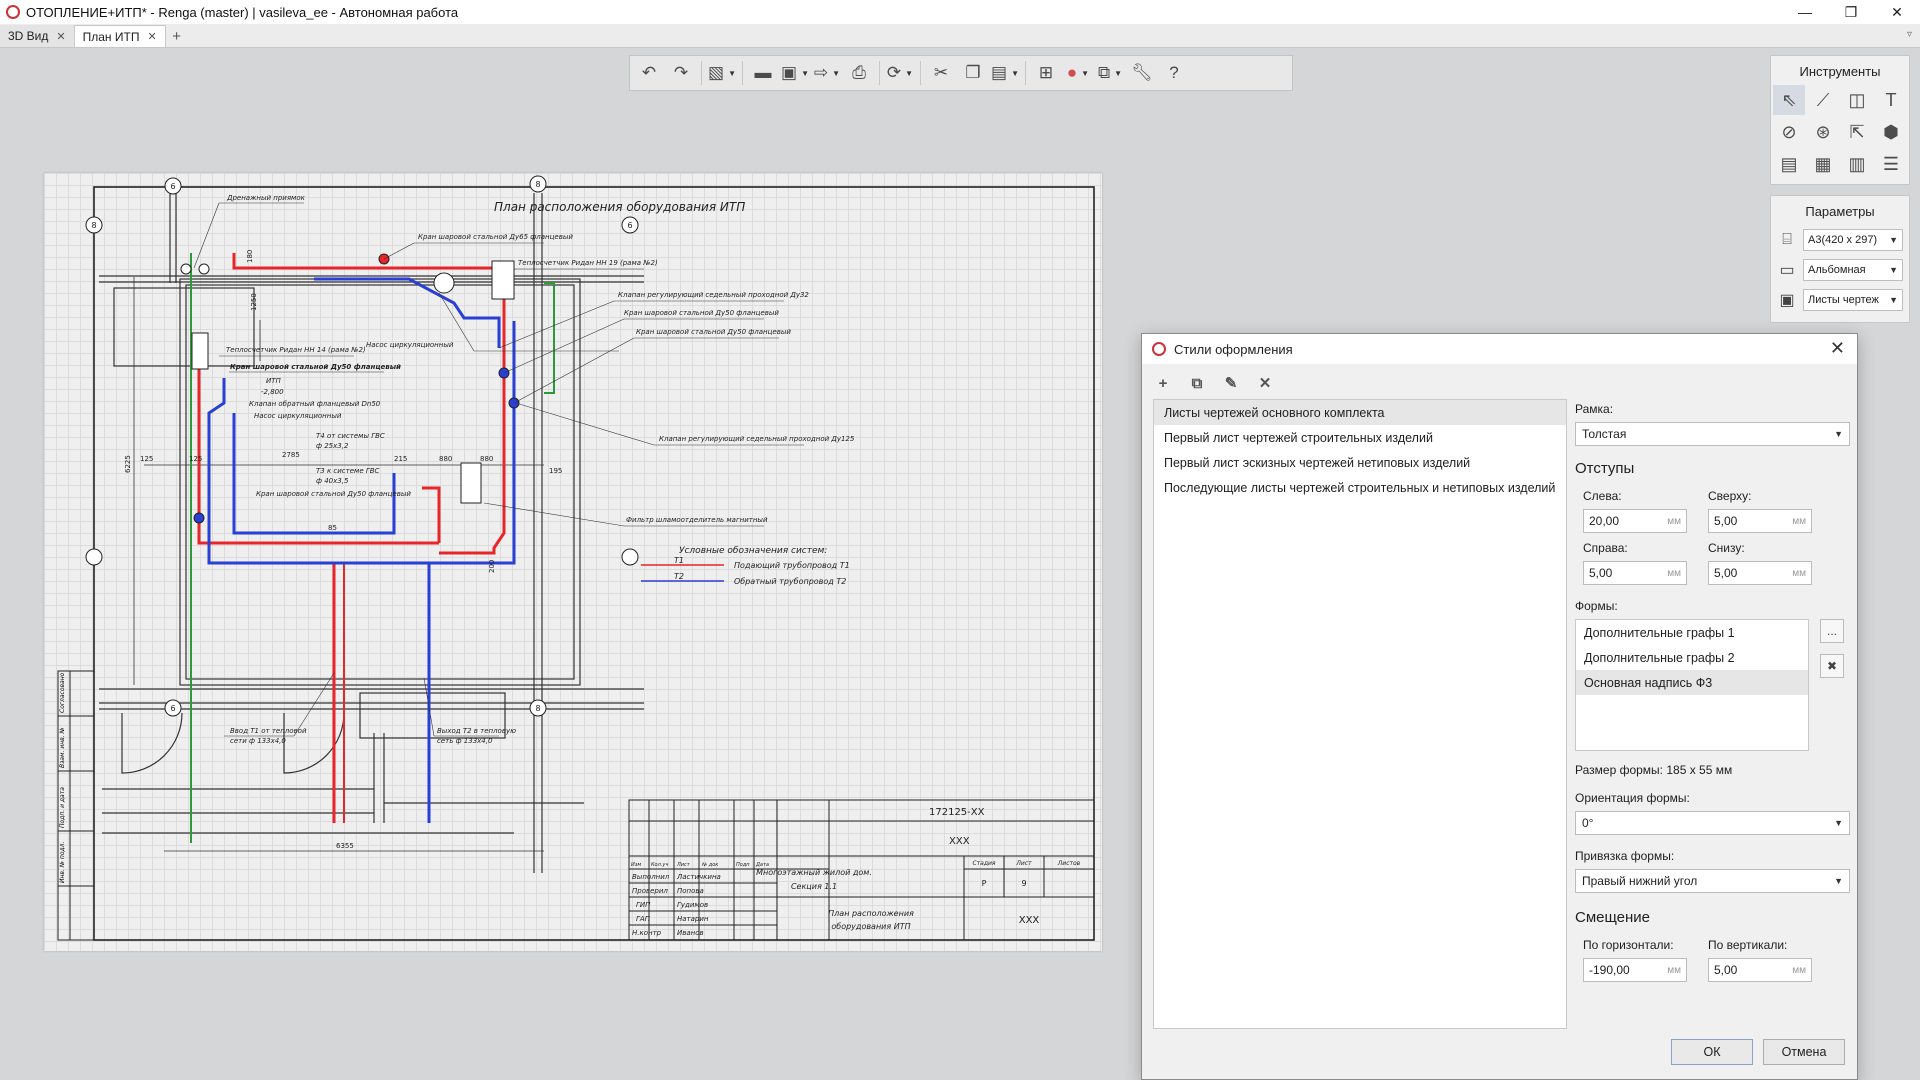 Image resolution: width=1920 pixels, height=1080 pixels. What do you see at coordinates (1787, 270) in the screenshot?
I see `orientation-icon: ▭` at bounding box center [1787, 270].